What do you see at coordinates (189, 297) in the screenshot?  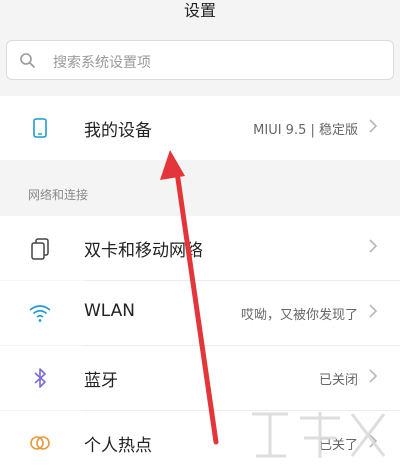 I see `annotation-arrow` at bounding box center [189, 297].